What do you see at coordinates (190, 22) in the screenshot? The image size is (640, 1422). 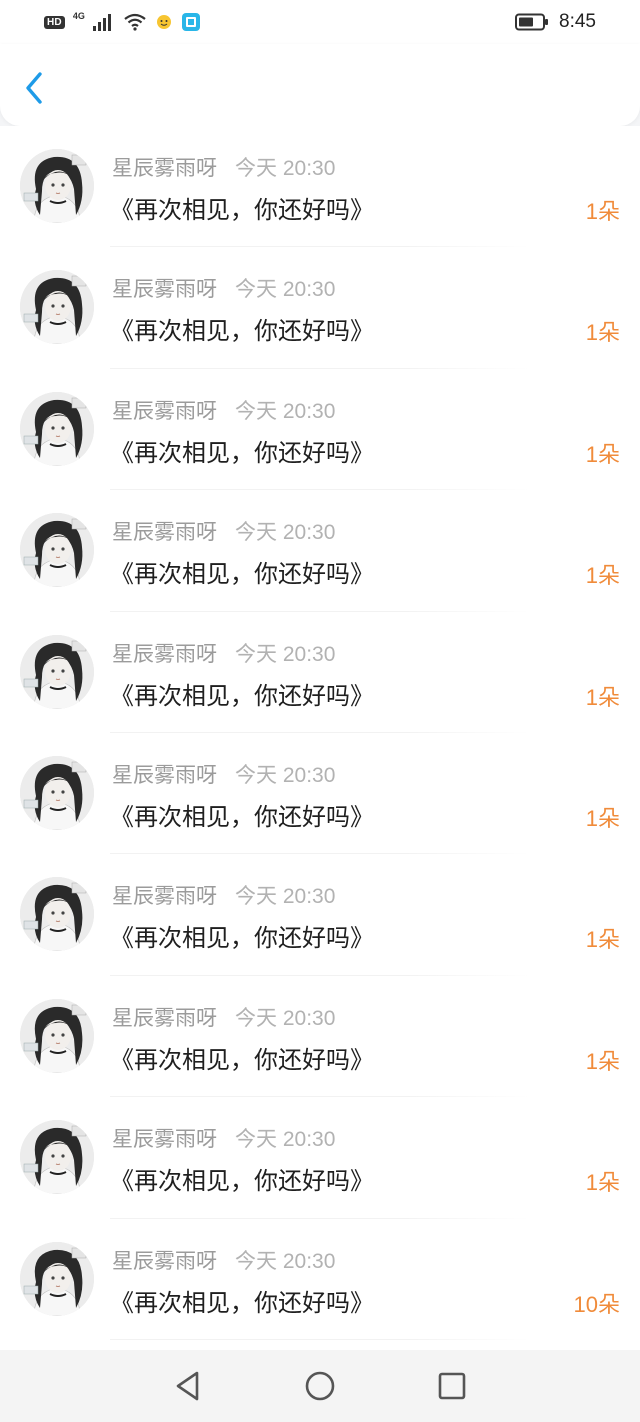 I see `reader-app-icon` at bounding box center [190, 22].